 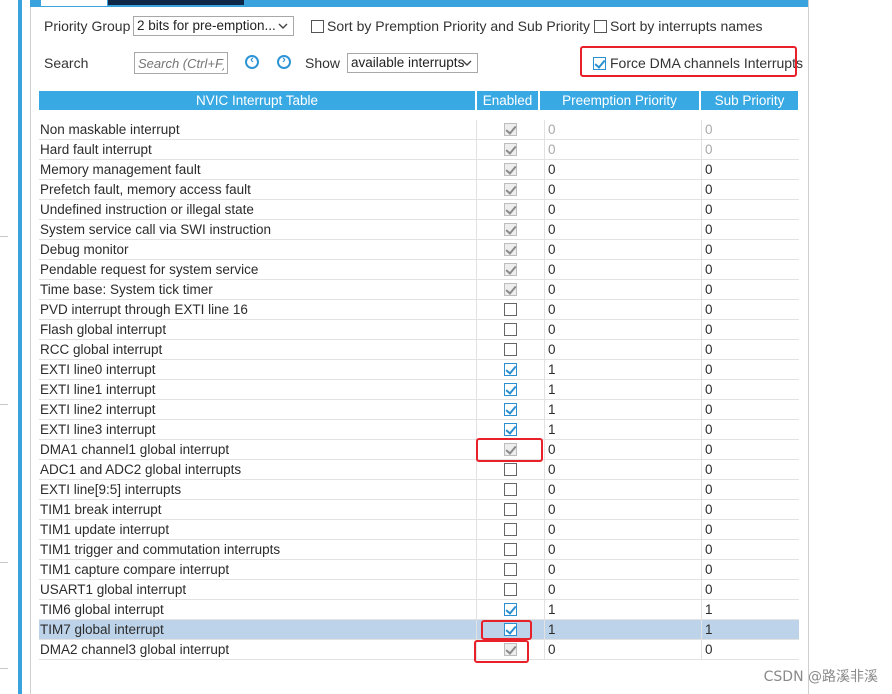 What do you see at coordinates (419, 330) in the screenshot?
I see `table-row: Flash global interrupt 0 0` at bounding box center [419, 330].